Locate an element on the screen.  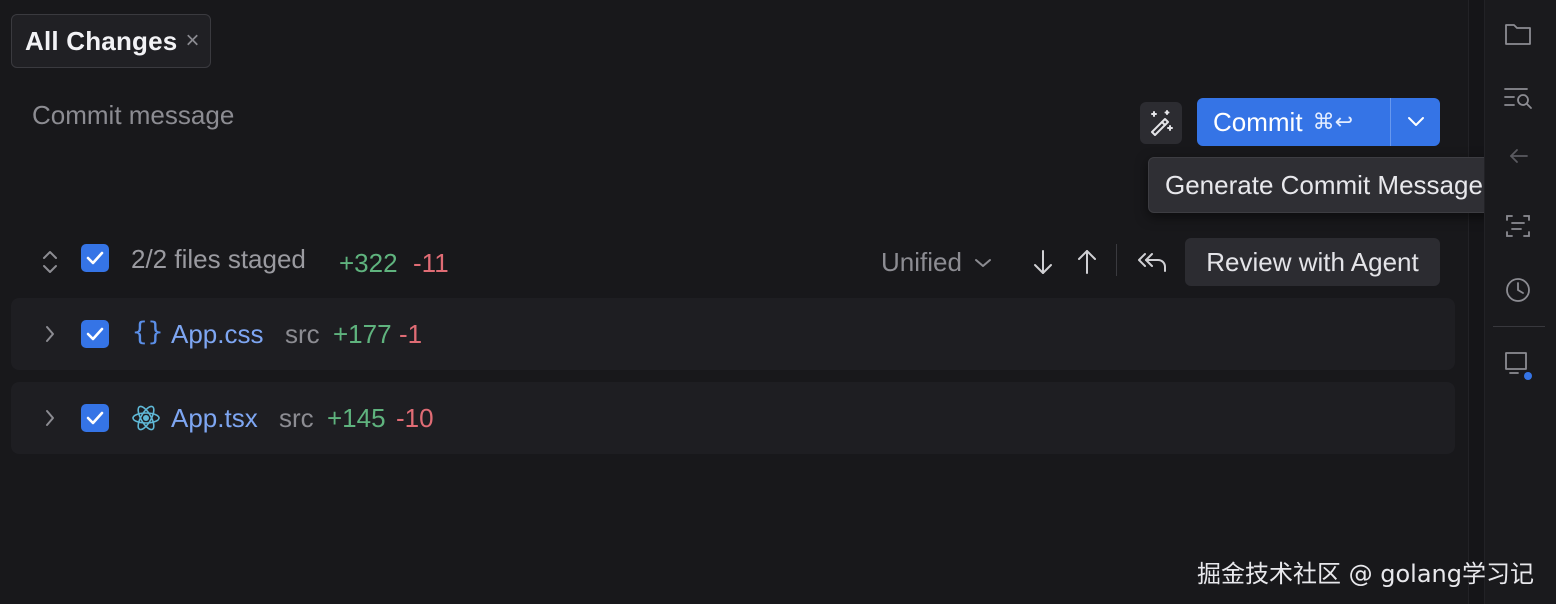
revert-all-button is located at coordinates (1152, 262).